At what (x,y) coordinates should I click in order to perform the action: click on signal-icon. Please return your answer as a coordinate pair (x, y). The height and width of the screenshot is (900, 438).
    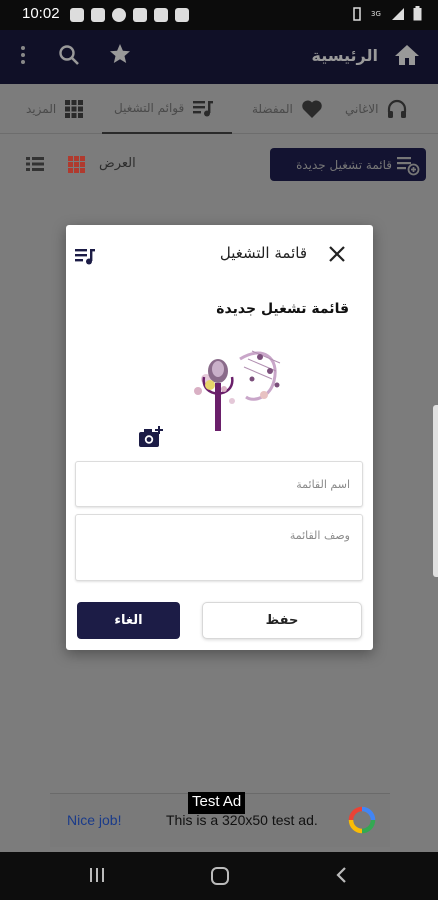
    Looking at the image, I should click on (398, 13).